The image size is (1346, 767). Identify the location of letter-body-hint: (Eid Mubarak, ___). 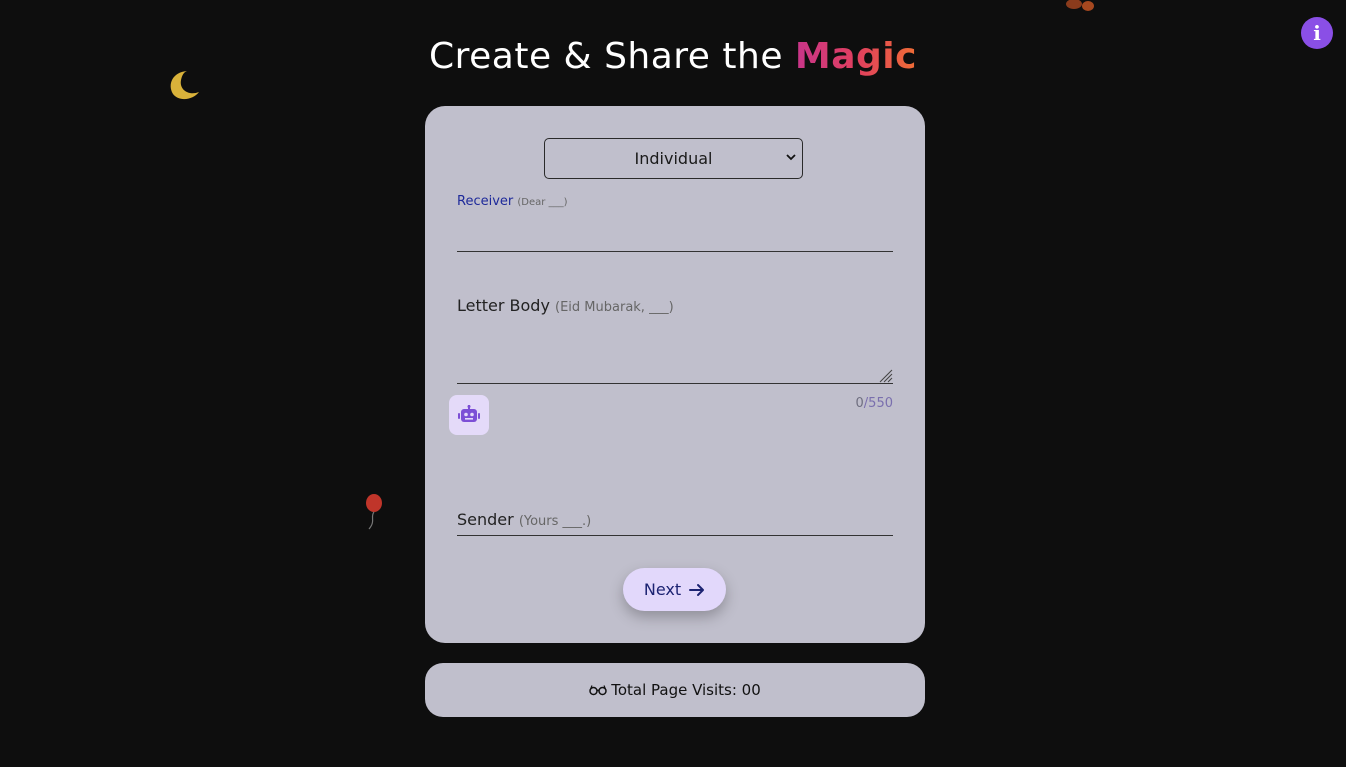
(614, 307).